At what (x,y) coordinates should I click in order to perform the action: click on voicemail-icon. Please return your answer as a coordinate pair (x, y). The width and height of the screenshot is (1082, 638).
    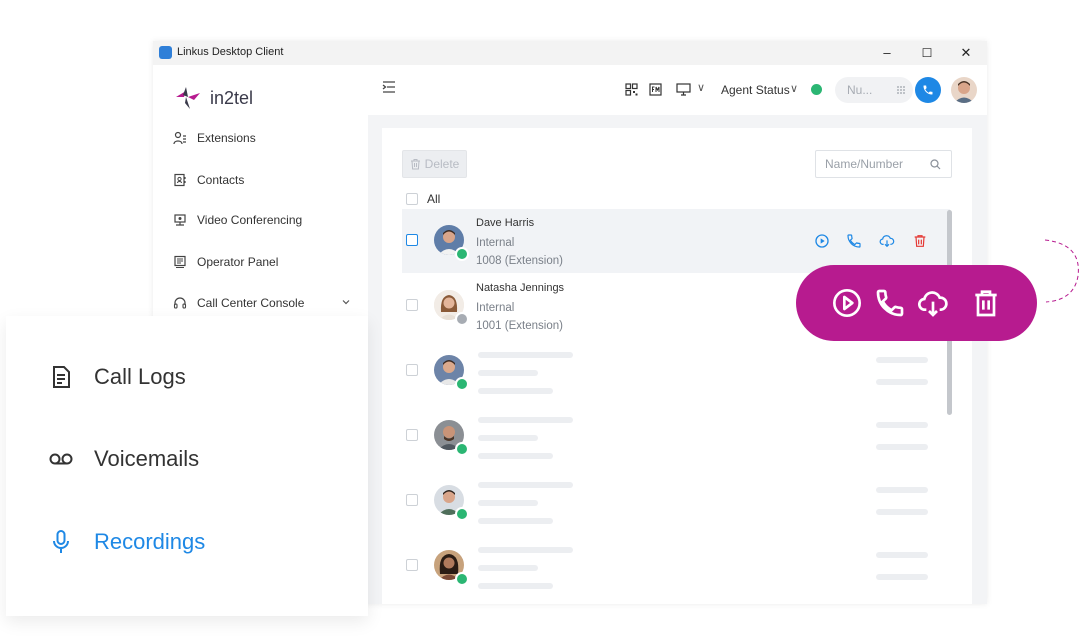
    Looking at the image, I should click on (61, 459).